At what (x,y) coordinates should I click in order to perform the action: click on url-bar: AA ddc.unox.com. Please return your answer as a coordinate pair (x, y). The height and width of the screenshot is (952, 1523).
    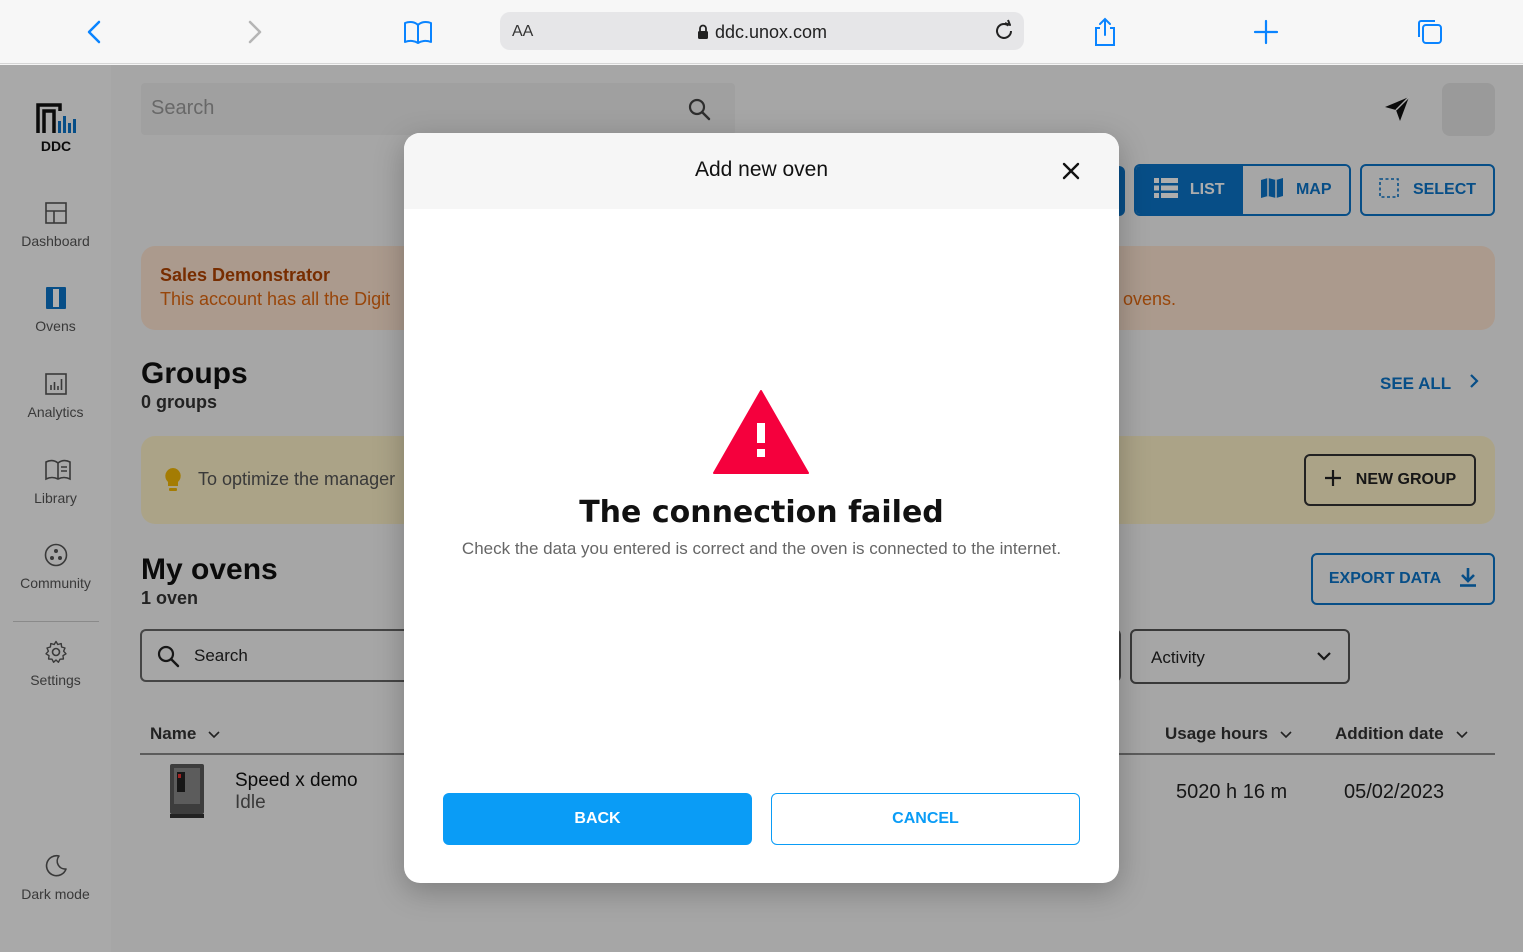
    Looking at the image, I should click on (762, 31).